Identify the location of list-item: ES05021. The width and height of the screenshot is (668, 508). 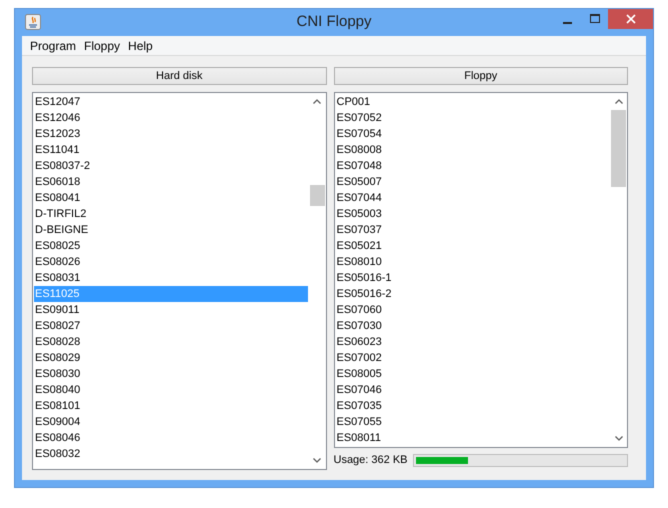
(472, 246).